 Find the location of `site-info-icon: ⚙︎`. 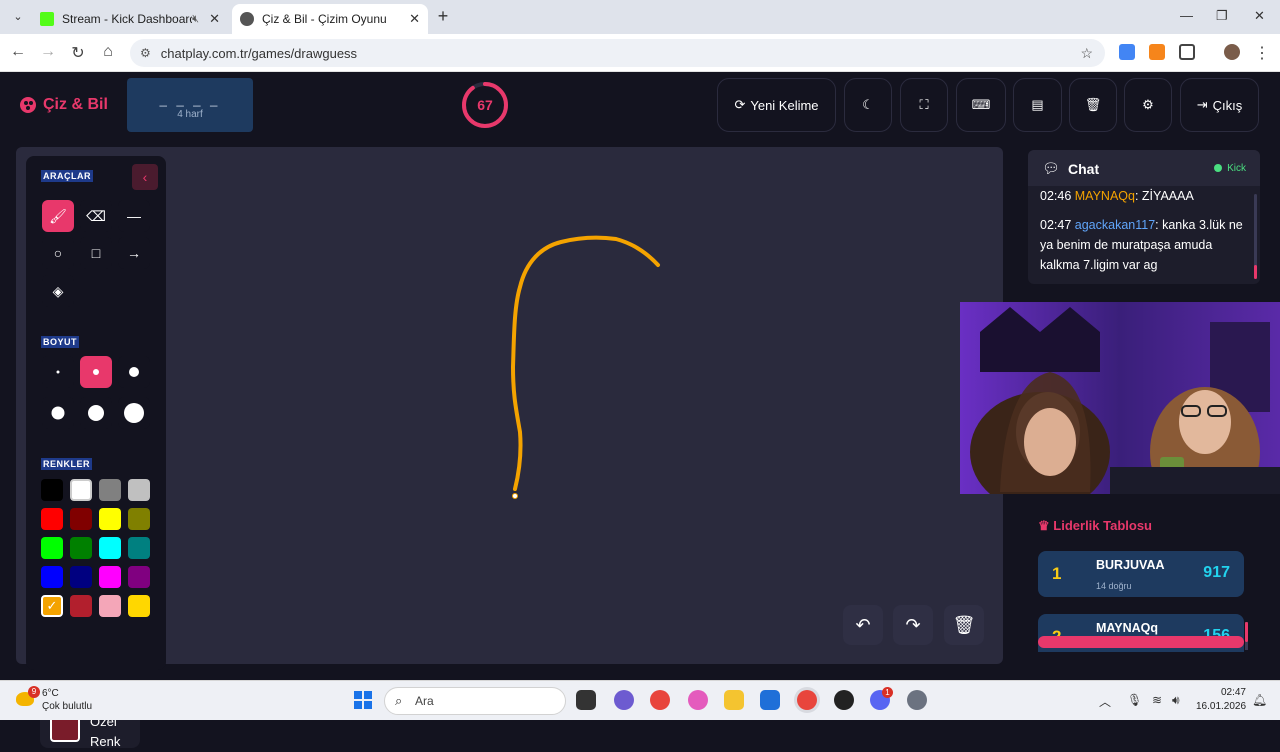

site-info-icon: ⚙︎ is located at coordinates (145, 53).